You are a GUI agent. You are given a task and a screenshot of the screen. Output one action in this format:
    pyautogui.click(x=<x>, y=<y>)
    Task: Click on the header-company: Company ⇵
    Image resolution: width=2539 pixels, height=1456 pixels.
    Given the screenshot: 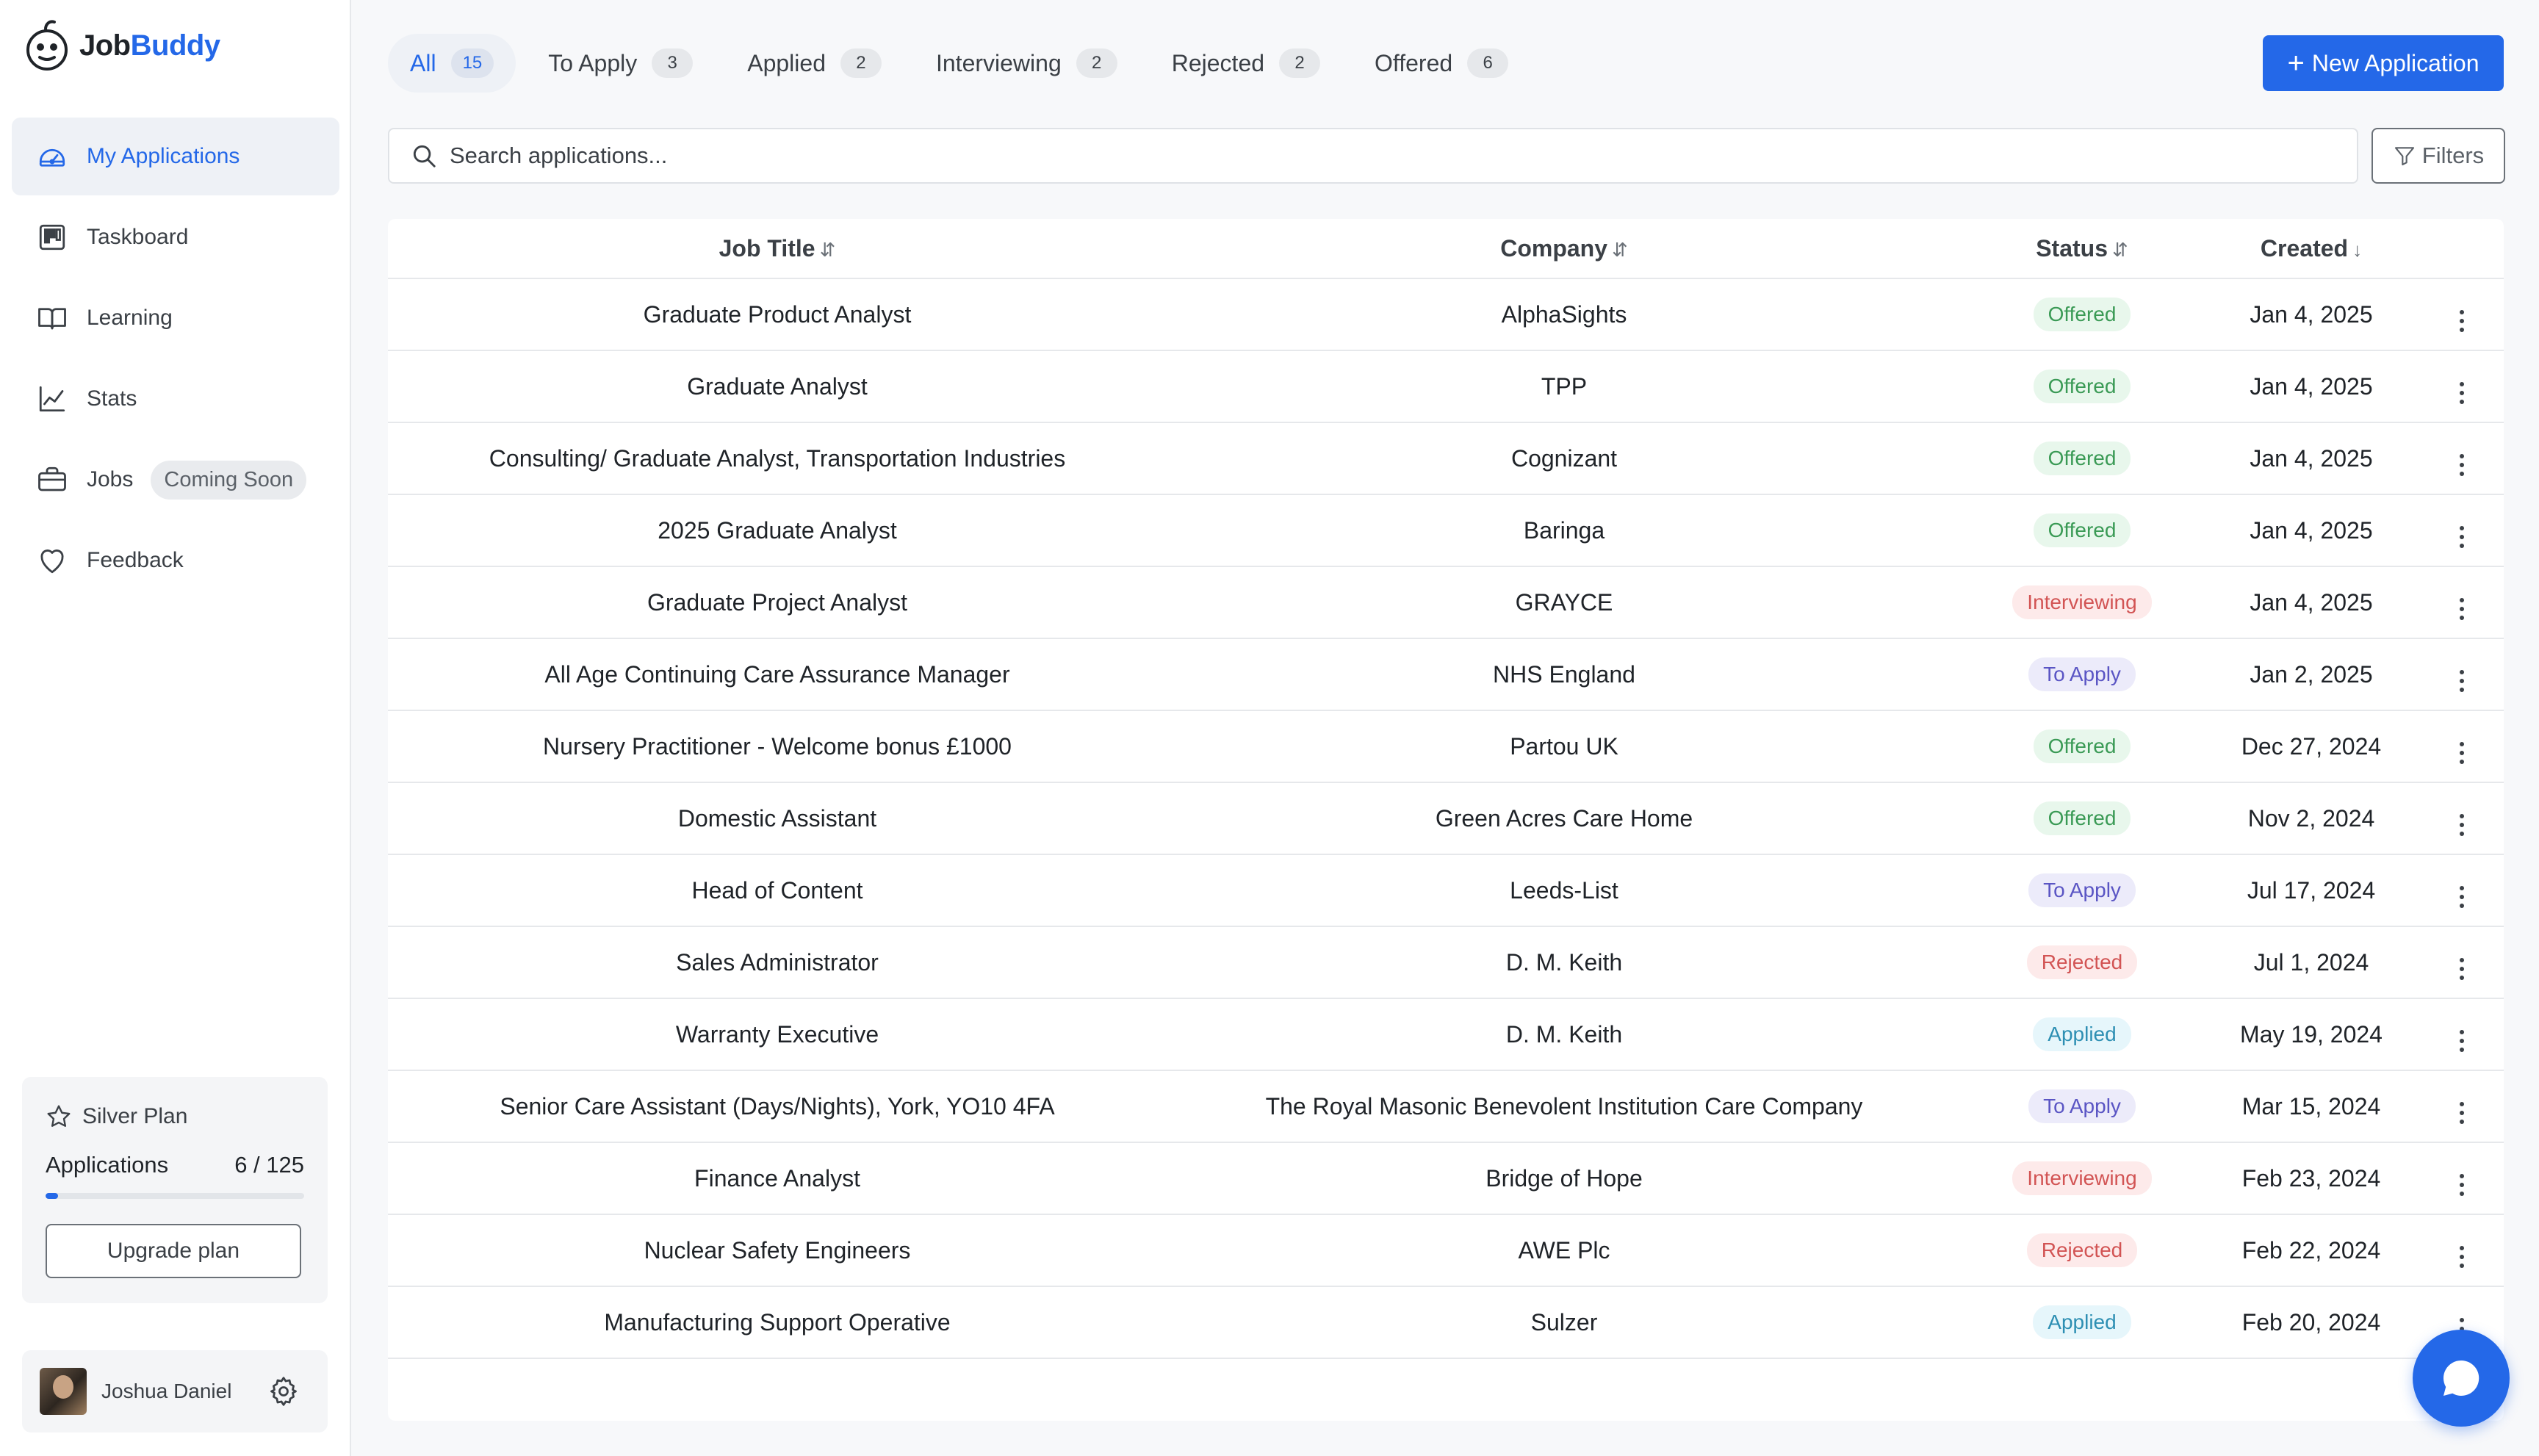 What is the action you would take?
    pyautogui.click(x=1564, y=248)
    